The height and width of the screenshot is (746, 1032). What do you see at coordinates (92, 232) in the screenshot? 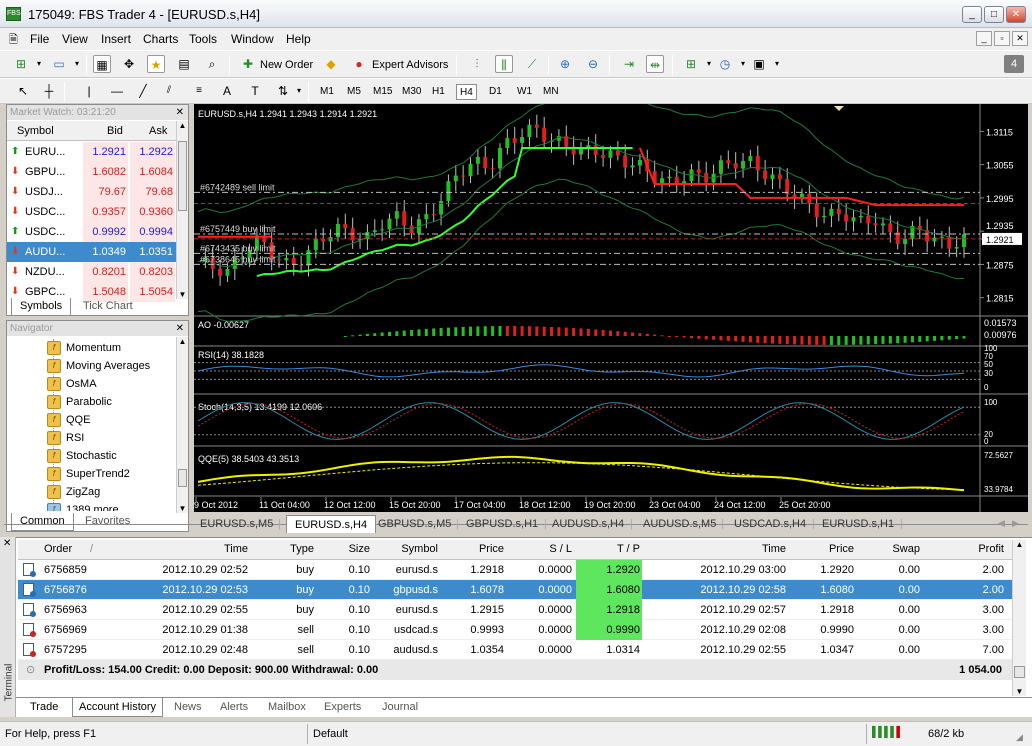
I see `market-watch-row: ⬆ USDC... 0.9992 0.9994` at bounding box center [92, 232].